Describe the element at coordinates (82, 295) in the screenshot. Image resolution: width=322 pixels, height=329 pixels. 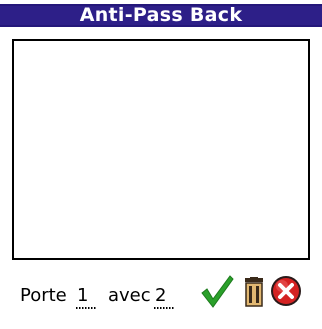
I see `porte-field: 1` at that location.